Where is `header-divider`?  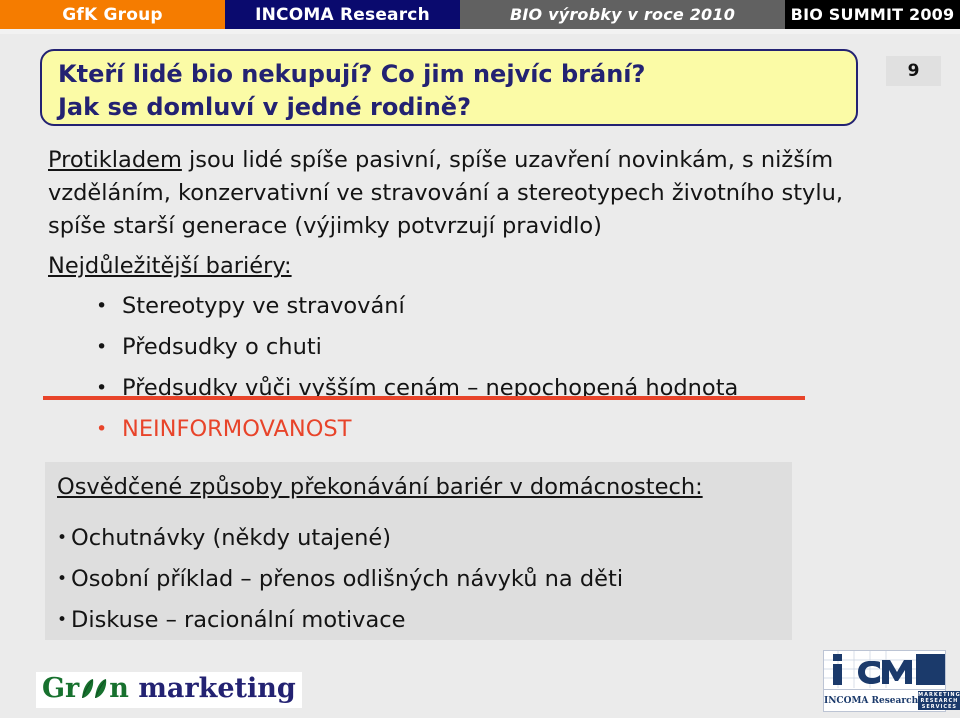 header-divider is located at coordinates (480, 31).